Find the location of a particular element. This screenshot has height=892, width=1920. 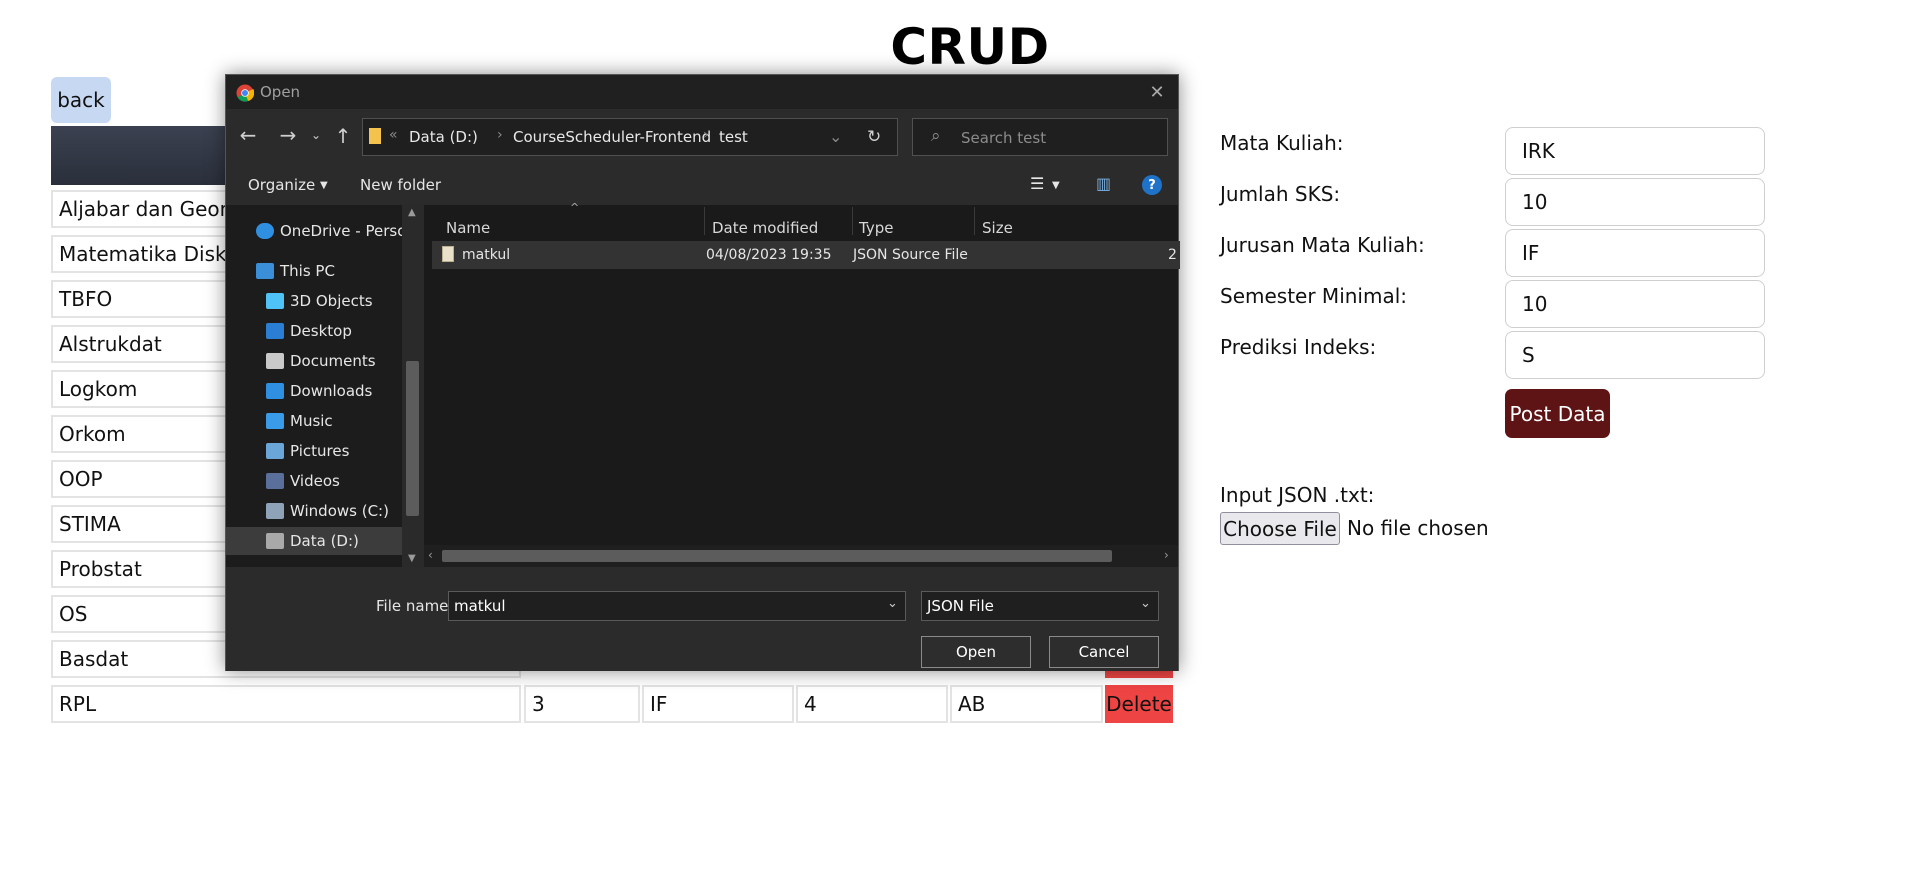

scroll-right-icon: › is located at coordinates (1166, 555).